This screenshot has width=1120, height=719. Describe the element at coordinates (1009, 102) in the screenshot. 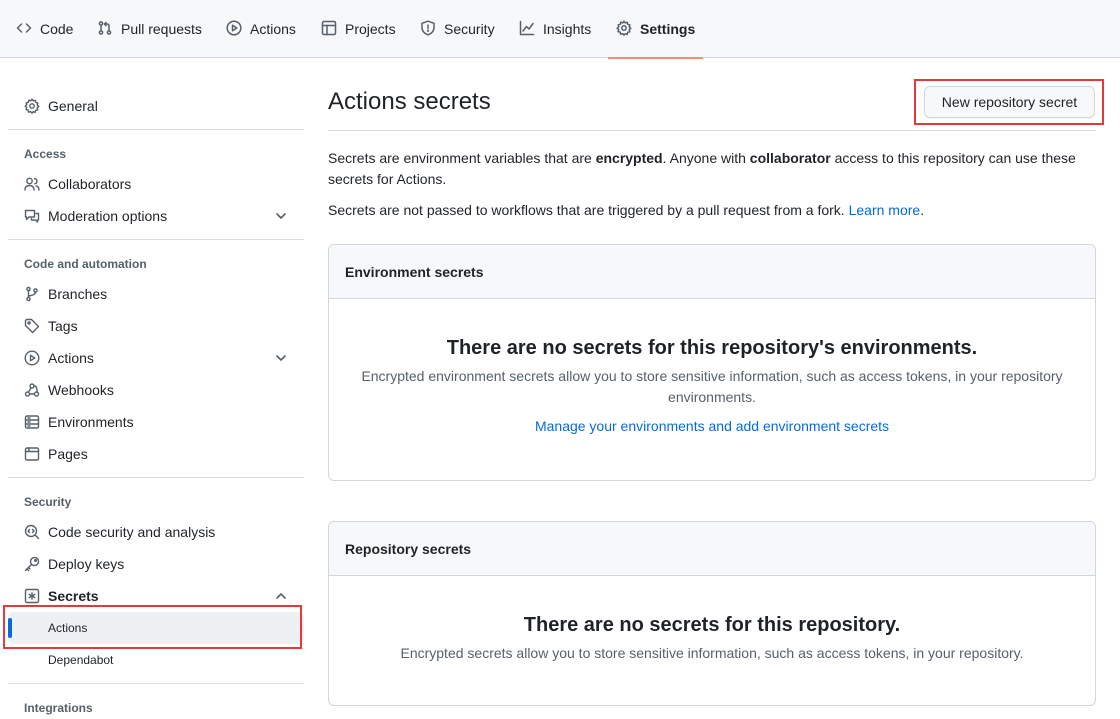

I see `new-repository-secret-button: New repository secret` at that location.